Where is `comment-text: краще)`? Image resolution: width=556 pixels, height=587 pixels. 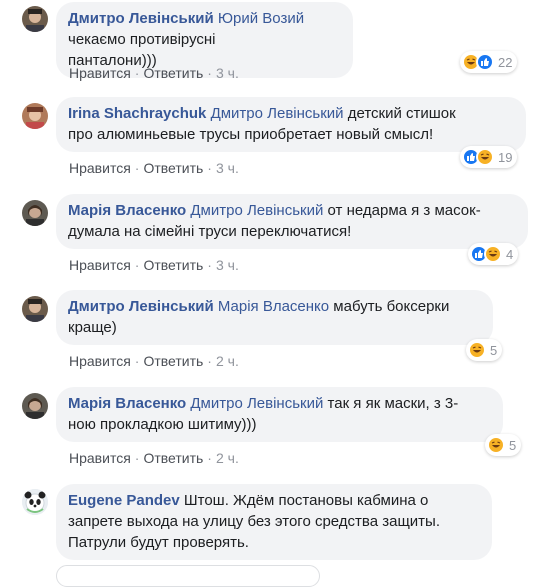
comment-text: краще) is located at coordinates (92, 327).